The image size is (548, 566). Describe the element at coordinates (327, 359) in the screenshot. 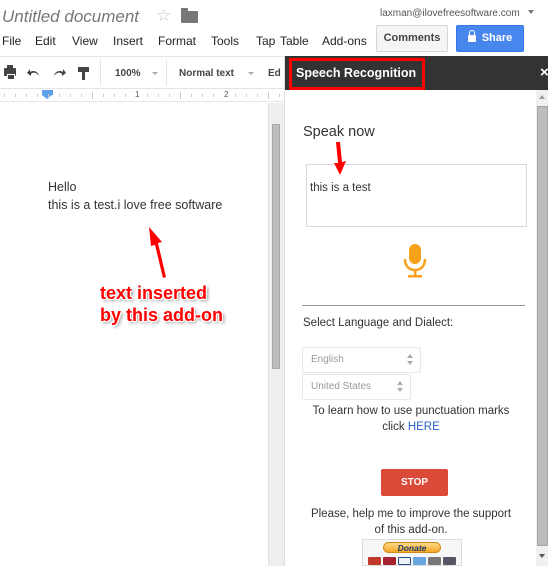

I see `language-select-value: English` at that location.